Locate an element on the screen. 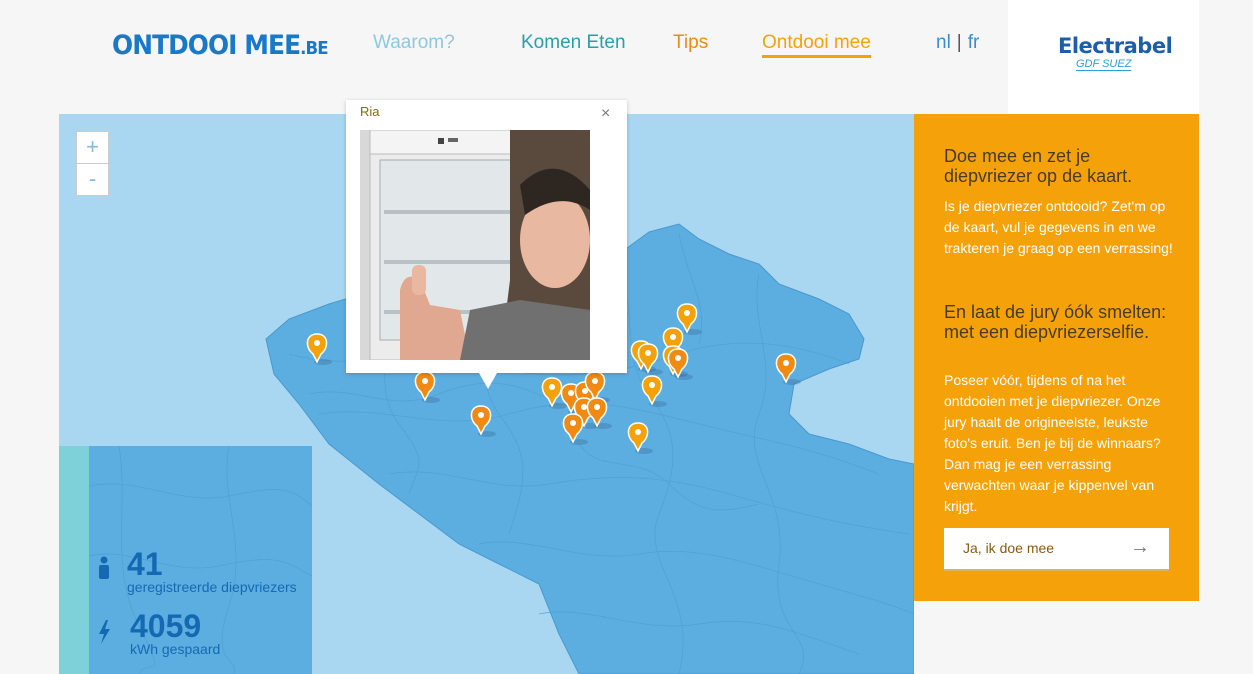 The height and width of the screenshot is (674, 1253). freezers-stat: 41 geregistreerde diepvriezers is located at coordinates (212, 570).